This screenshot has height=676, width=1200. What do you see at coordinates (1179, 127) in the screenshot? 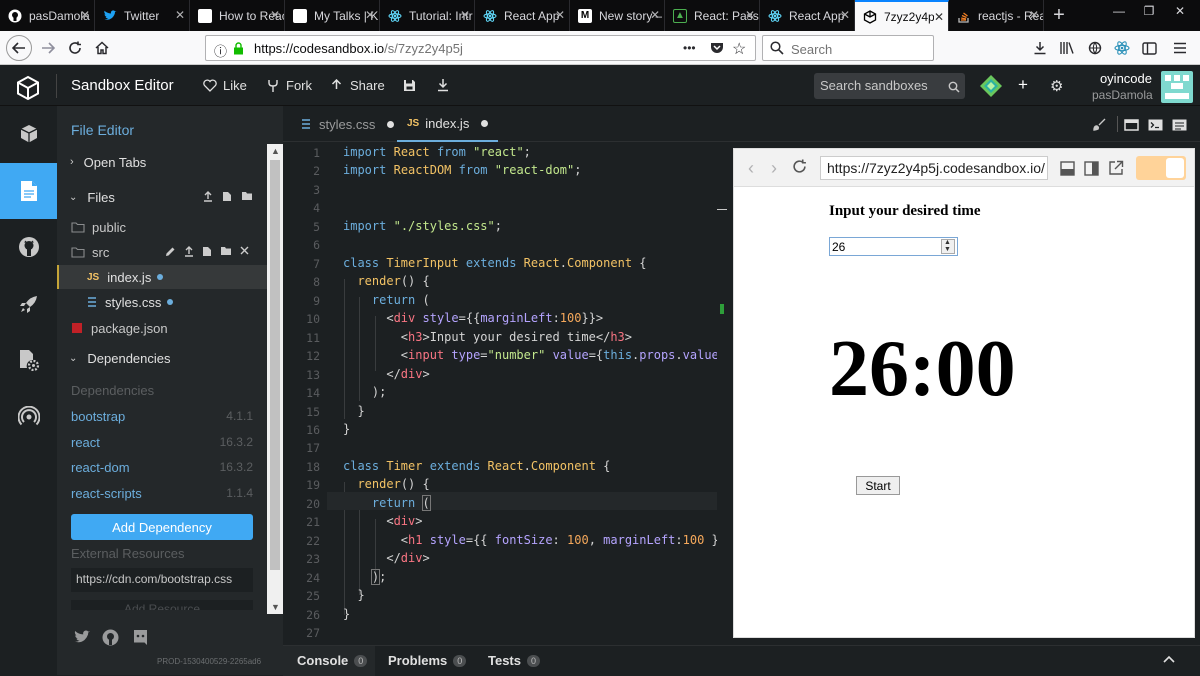
I see `tests-view-icon` at bounding box center [1179, 127].